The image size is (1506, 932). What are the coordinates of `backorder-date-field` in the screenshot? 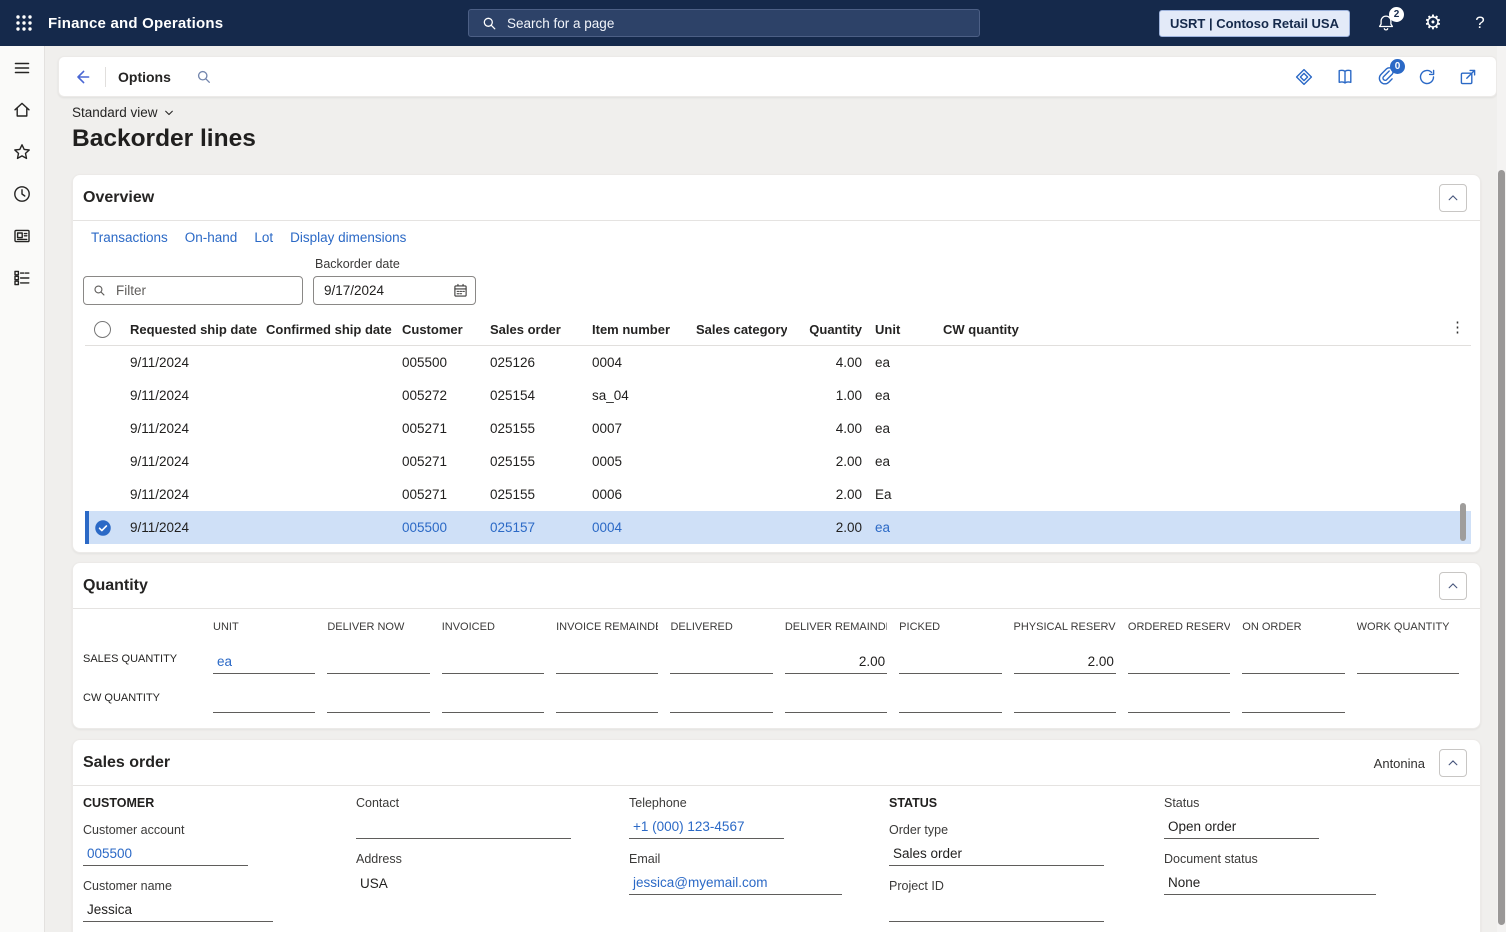 It's located at (394, 290).